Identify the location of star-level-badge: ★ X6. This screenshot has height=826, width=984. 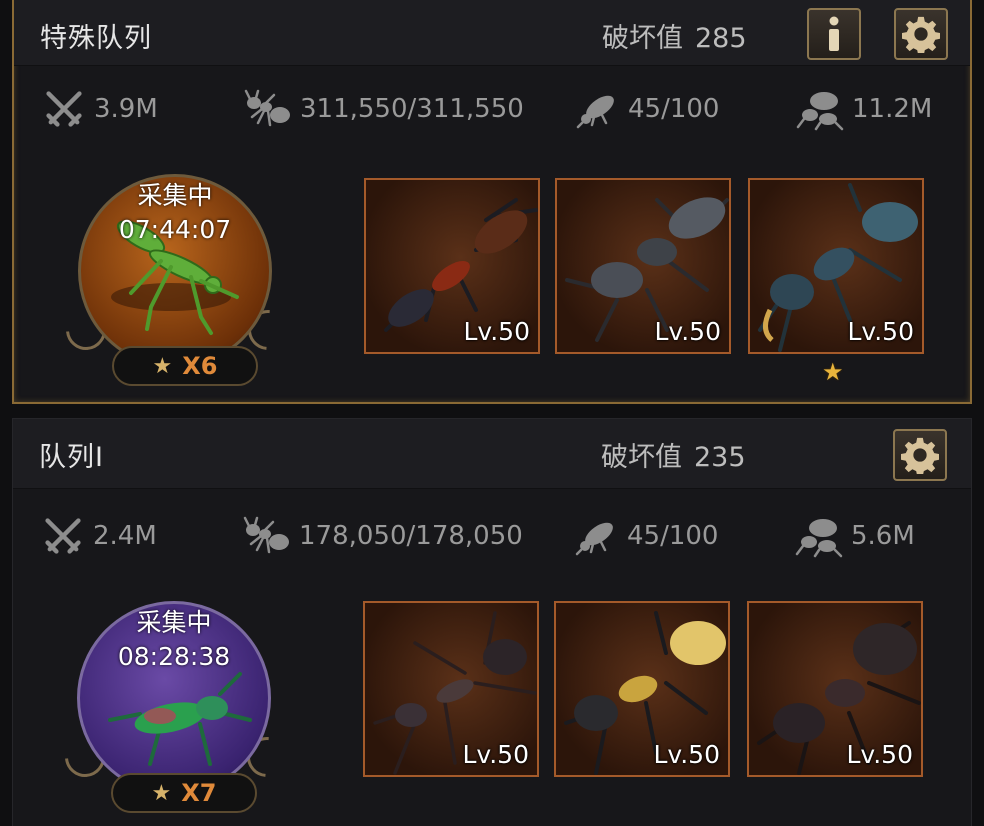
(185, 366).